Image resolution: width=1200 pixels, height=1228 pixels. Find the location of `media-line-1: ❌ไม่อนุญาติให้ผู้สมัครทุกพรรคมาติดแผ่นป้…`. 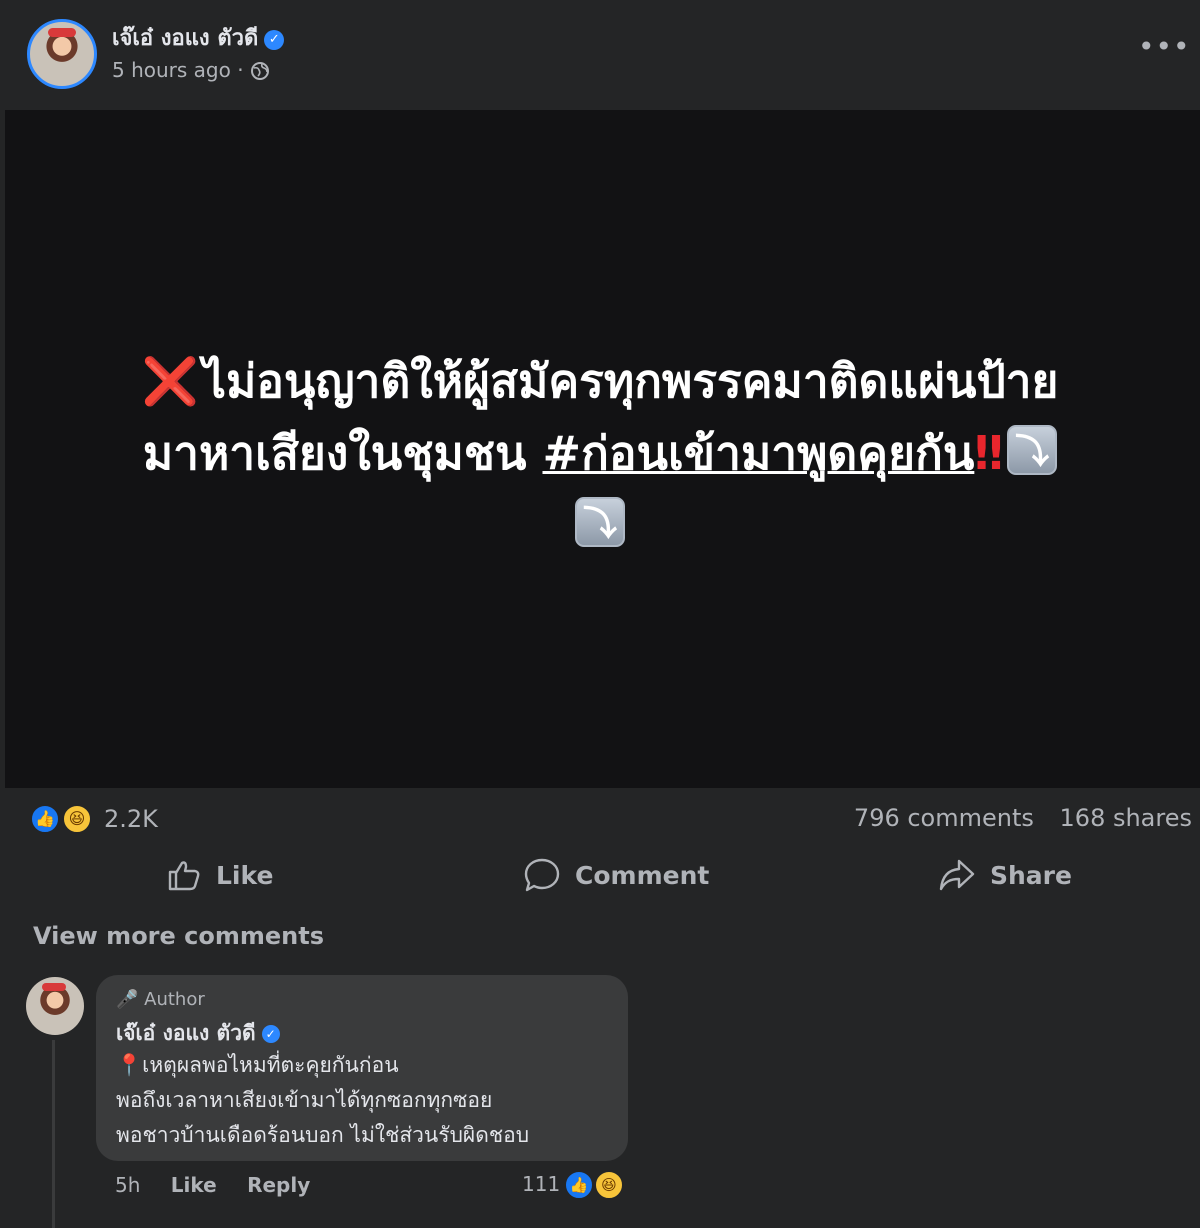

media-line-1: ❌ไม่อนุญาติให้ผู้สมัครทุกพรรคมาติดแผ่นป้… is located at coordinates (600, 381).